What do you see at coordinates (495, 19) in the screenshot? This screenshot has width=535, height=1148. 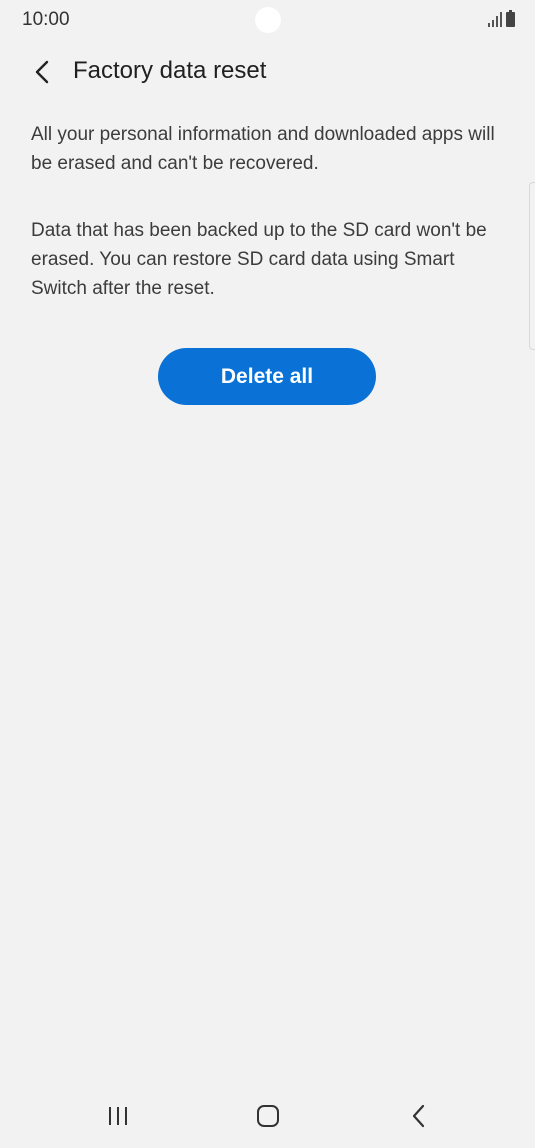 I see `signal-icon` at bounding box center [495, 19].